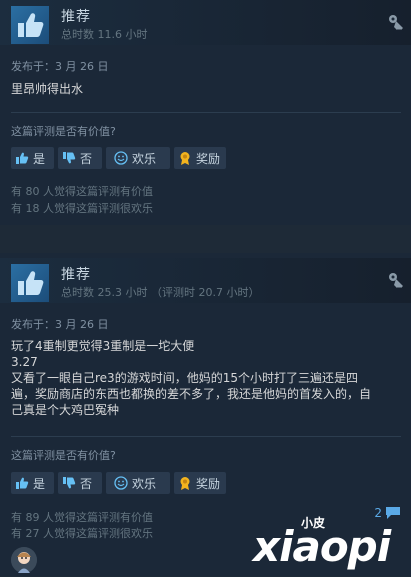  Describe the element at coordinates (322, 546) in the screenshot. I see `watermark-logo-text: xiaopi` at that location.